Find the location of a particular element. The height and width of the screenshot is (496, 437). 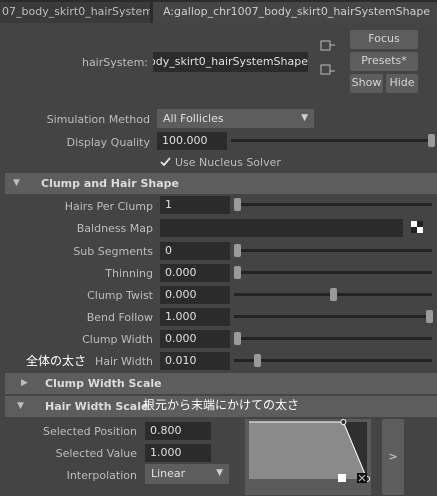

baldness-map-label: Baldness Map is located at coordinates (114, 228).